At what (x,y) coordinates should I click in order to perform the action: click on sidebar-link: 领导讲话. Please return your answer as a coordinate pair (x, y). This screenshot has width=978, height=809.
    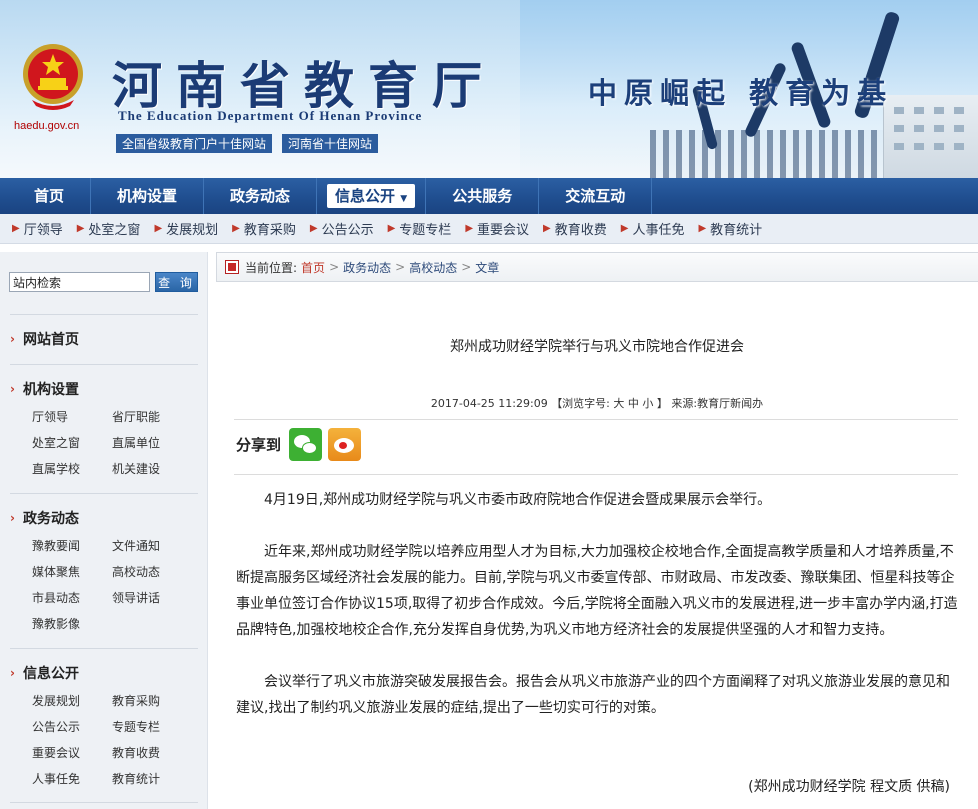
    Looking at the image, I should click on (152, 598).